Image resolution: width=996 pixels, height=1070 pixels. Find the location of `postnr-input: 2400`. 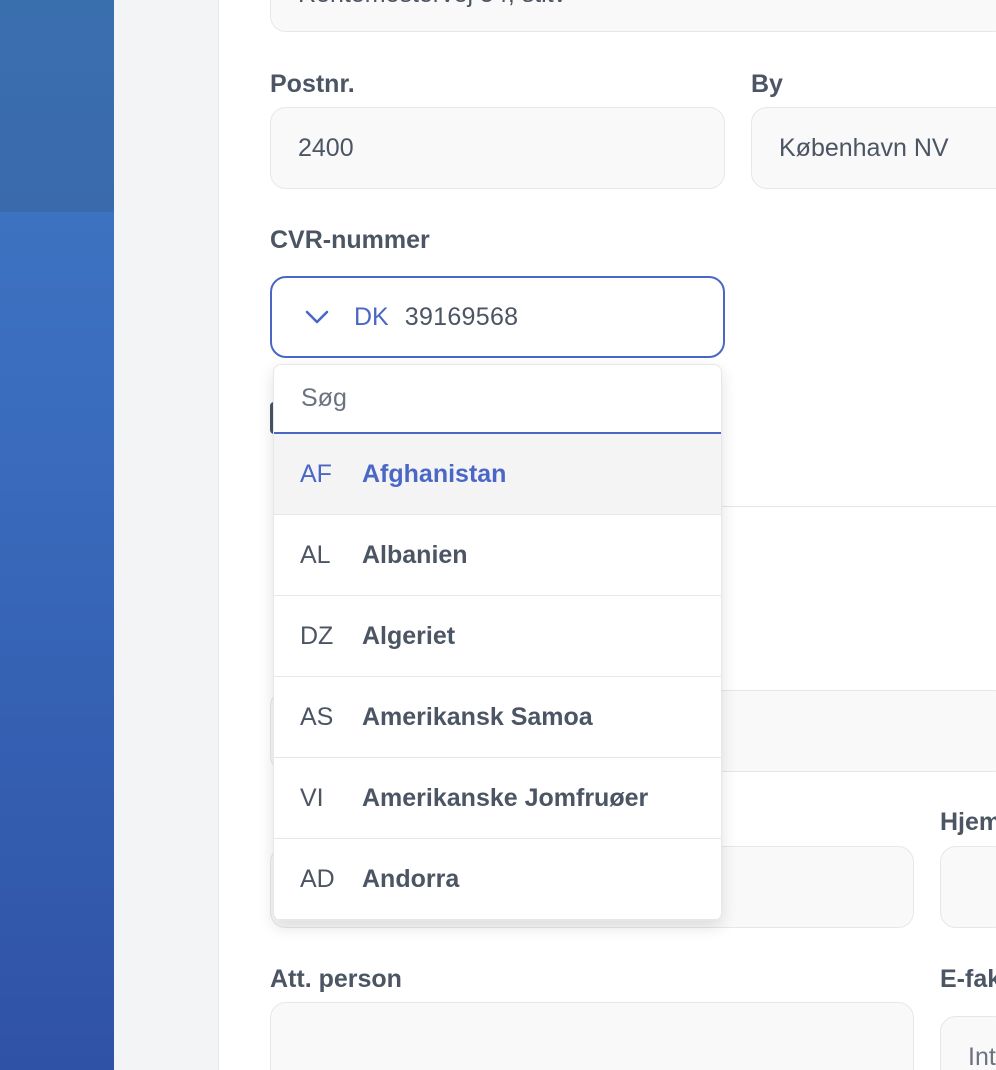

postnr-input: 2400 is located at coordinates (497, 148).